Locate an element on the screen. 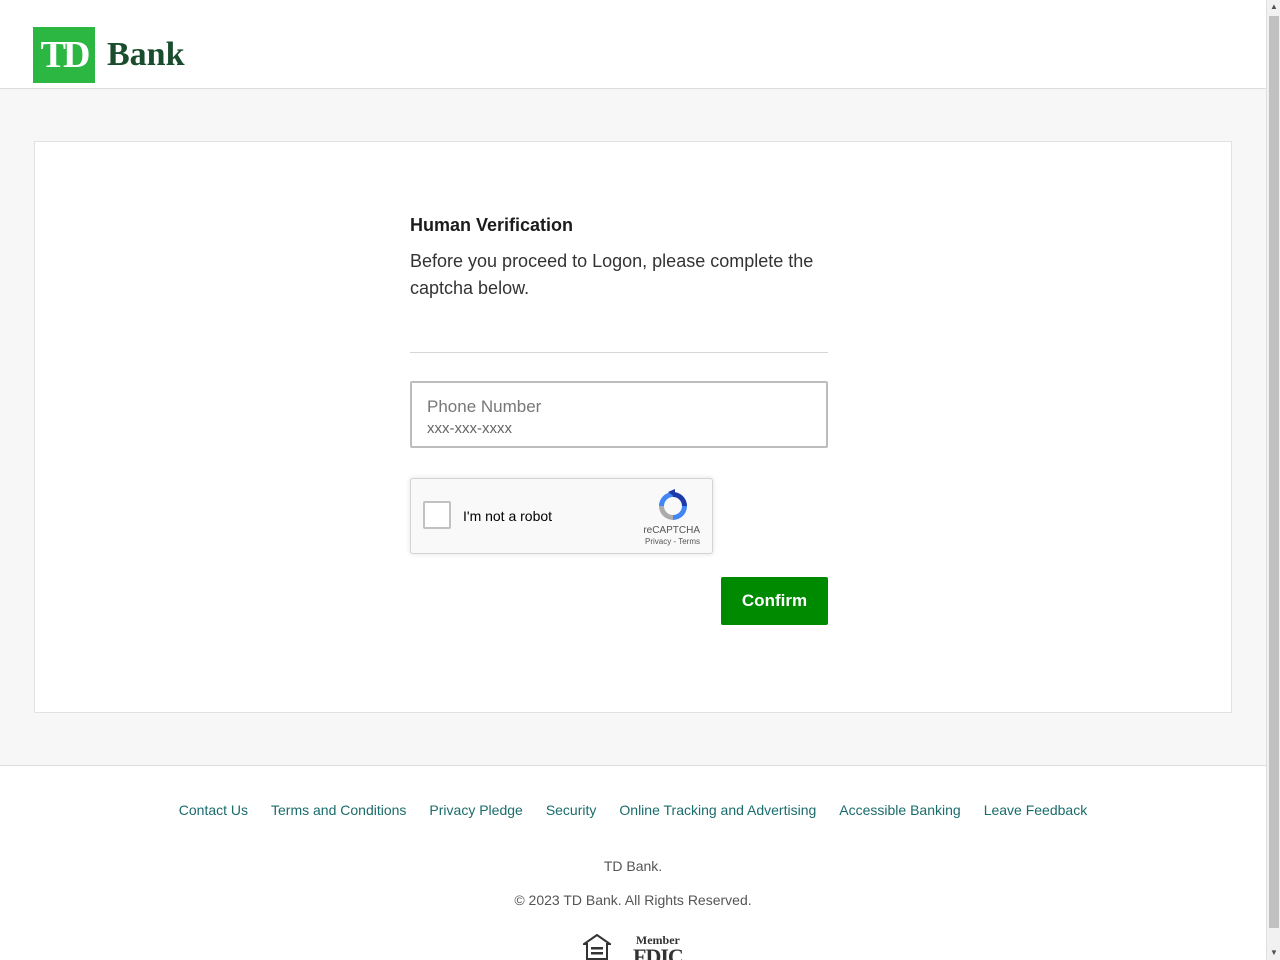  scrollbar-thumb is located at coordinates (1274, 472).